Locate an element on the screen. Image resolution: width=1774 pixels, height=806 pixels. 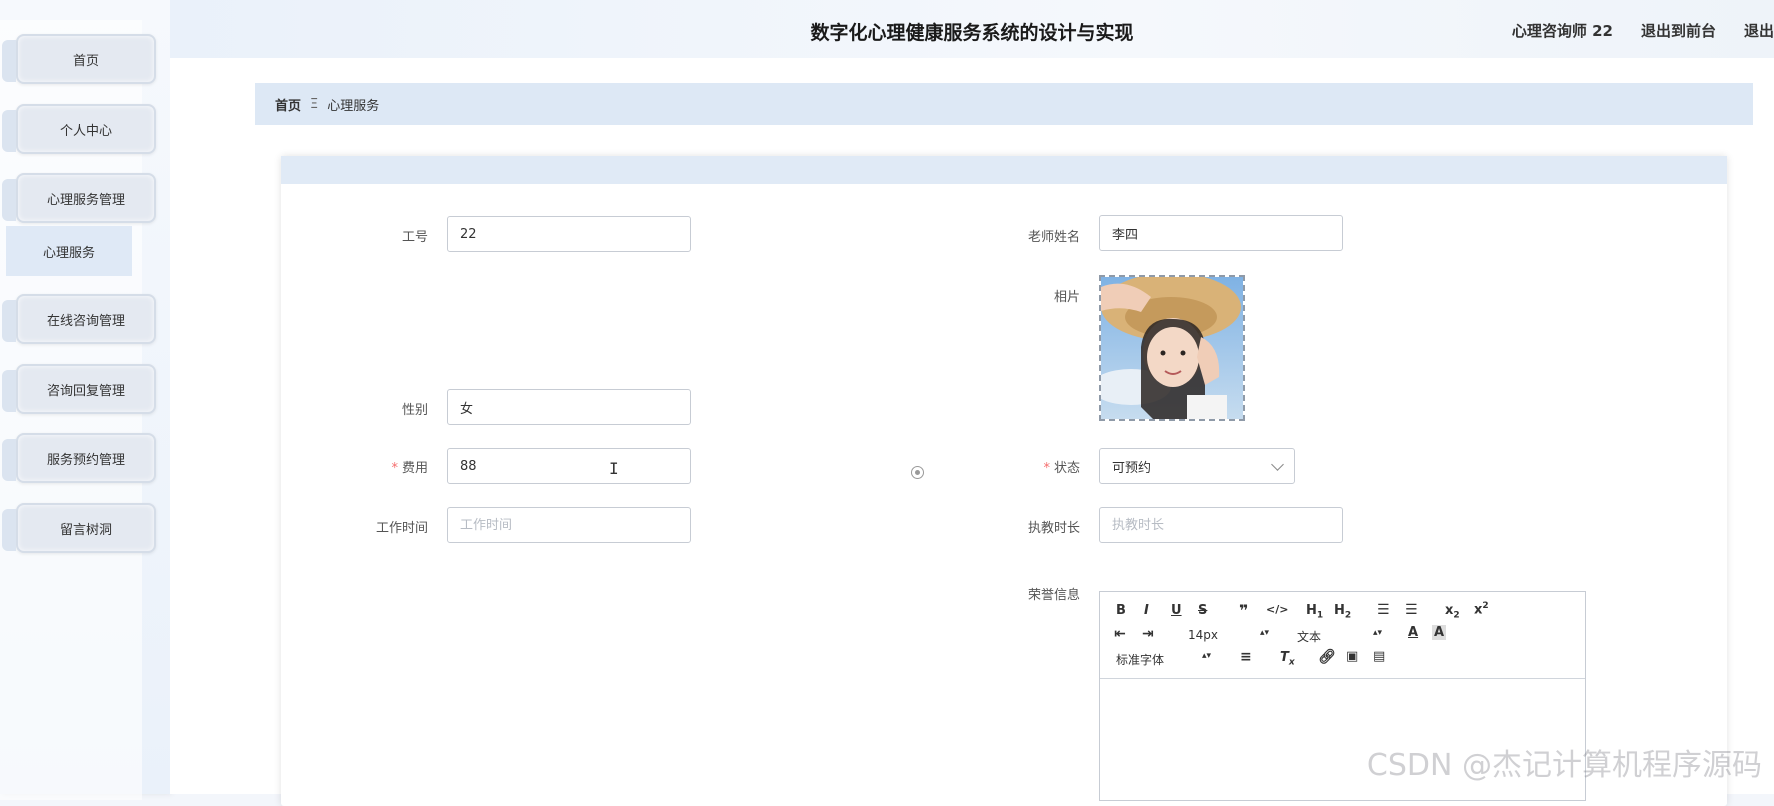
sidebar-item-psych-service-mgmt: 心理服务管理 is located at coordinates (79, 198).